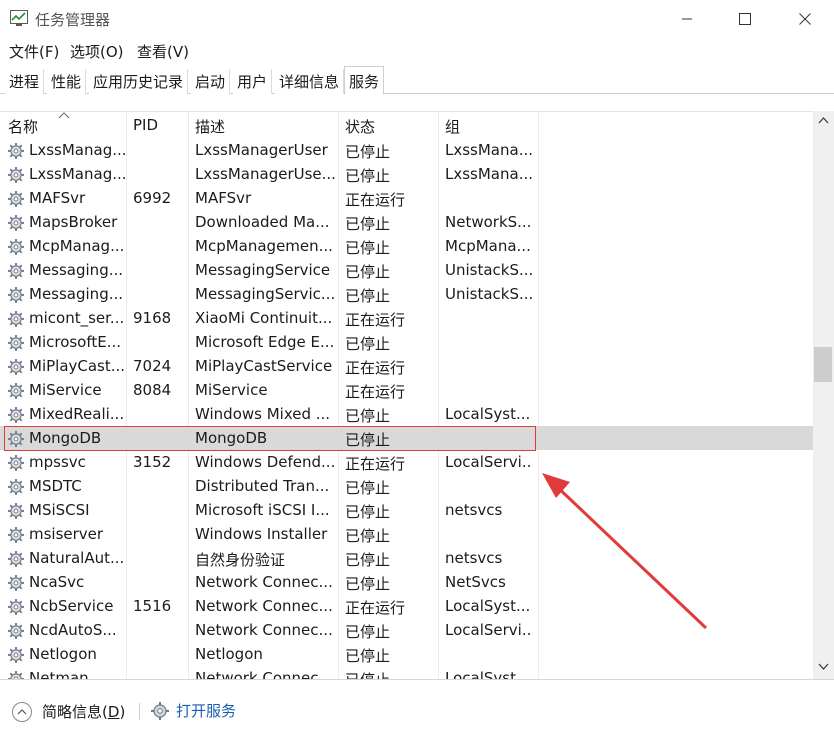 This screenshot has width=834, height=741. Describe the element at coordinates (253, 81) in the screenshot. I see `tab-users: 用户` at that location.